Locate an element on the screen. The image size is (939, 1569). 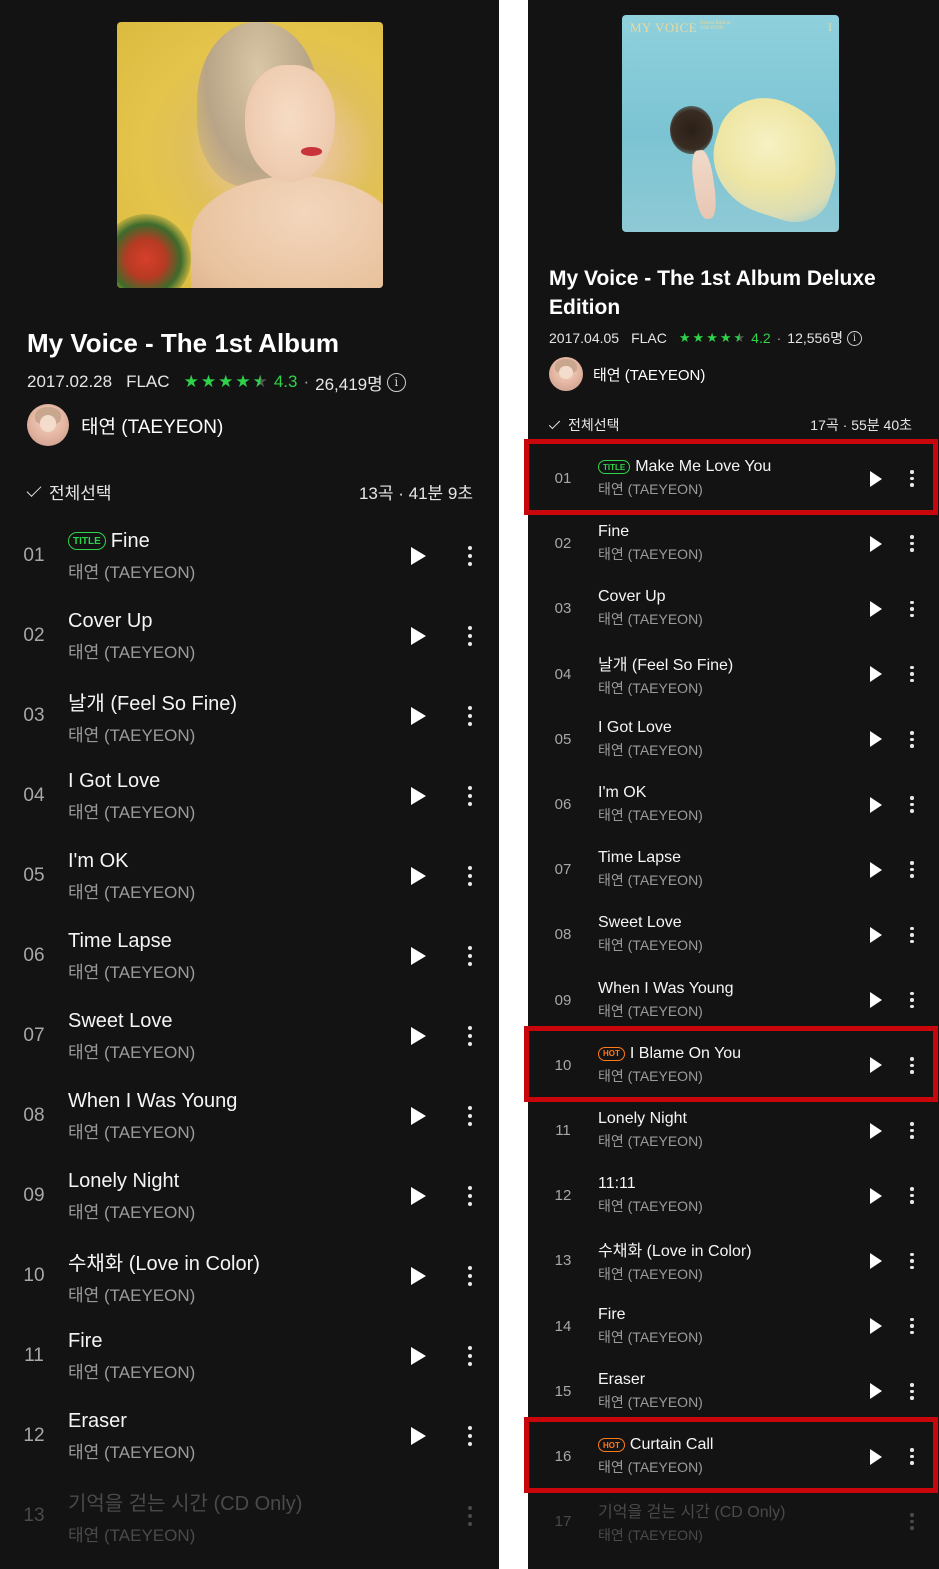
track-row: 04 날개 (Feel So Fine) 태연 (TAEYEON) is located at coordinates (733, 674).